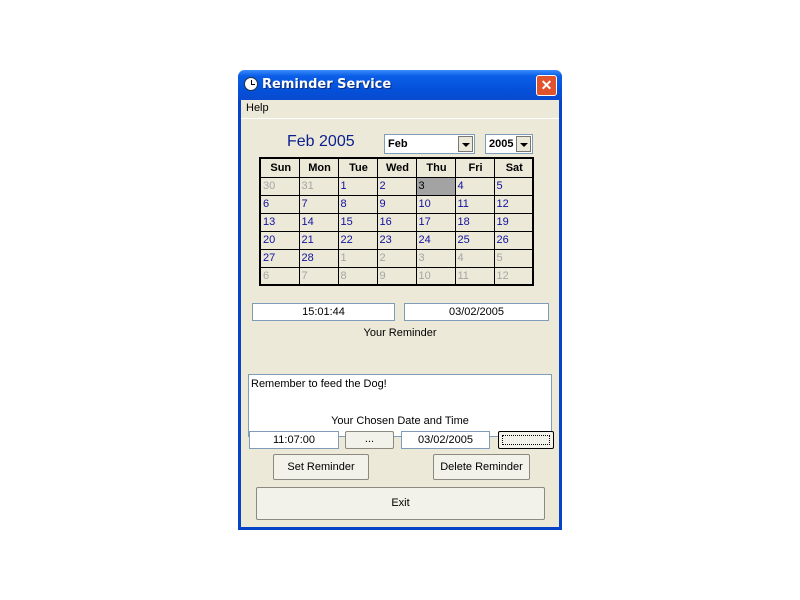 This screenshot has width=800, height=600. Describe the element at coordinates (279, 222) in the screenshot. I see `calendar-day: 13` at that location.